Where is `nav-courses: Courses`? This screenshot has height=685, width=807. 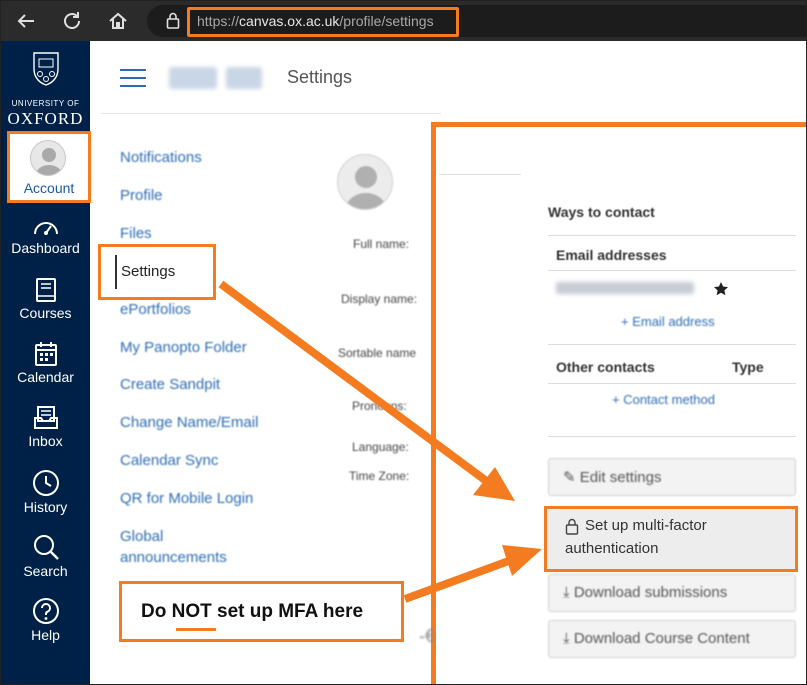 nav-courses: Courses is located at coordinates (45, 299).